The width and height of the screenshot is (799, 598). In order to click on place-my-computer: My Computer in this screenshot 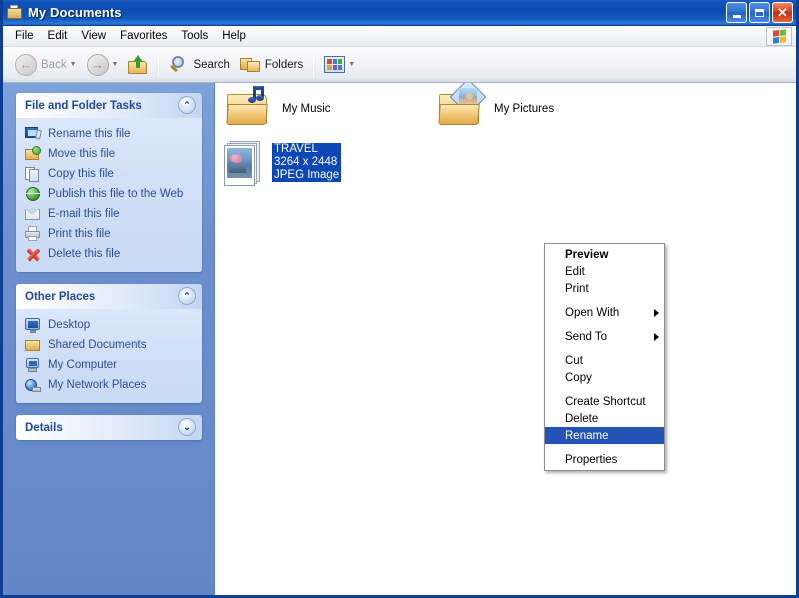, I will do `click(109, 365)`.